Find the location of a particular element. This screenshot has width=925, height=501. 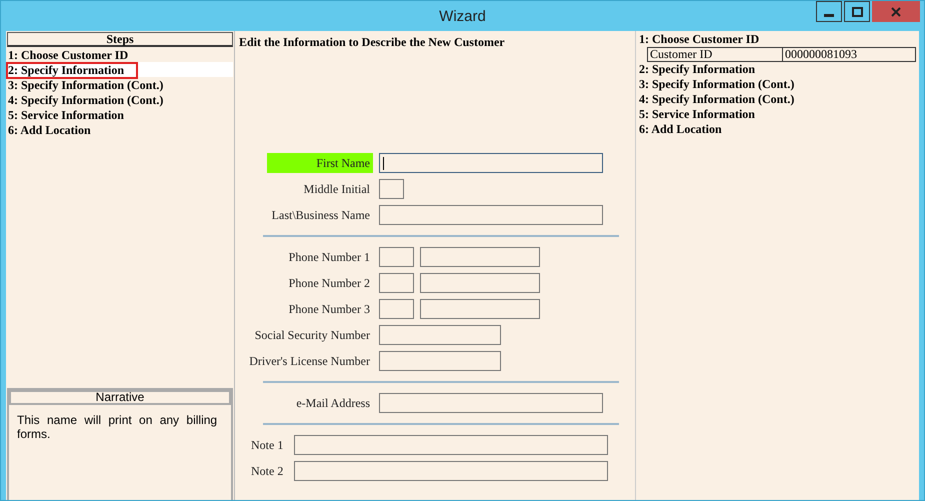

maximize-icon is located at coordinates (857, 11).